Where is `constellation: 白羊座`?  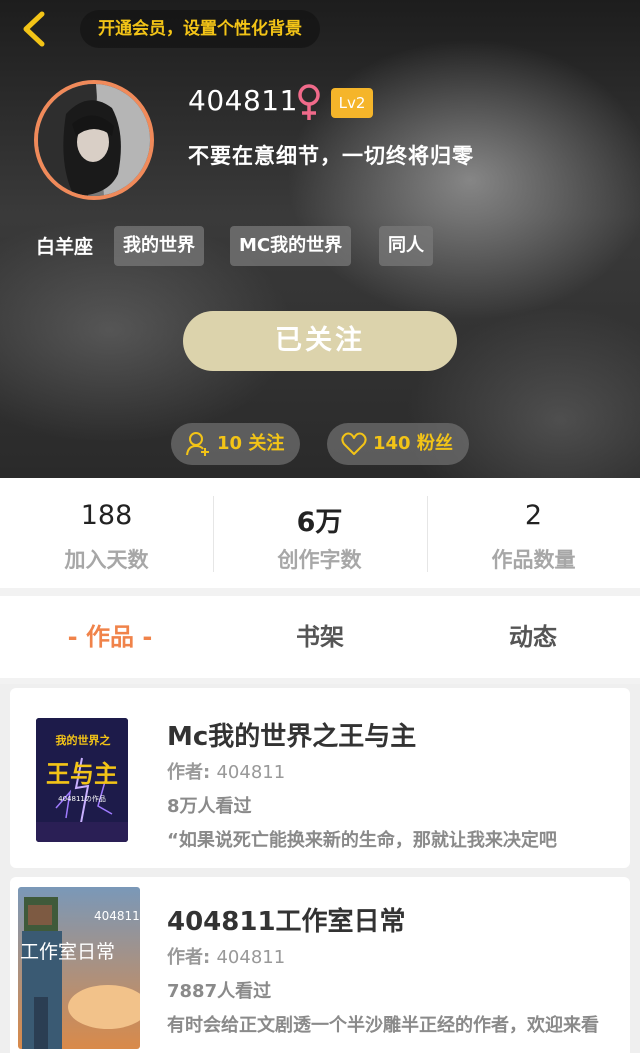 constellation: 白羊座 is located at coordinates (65, 247).